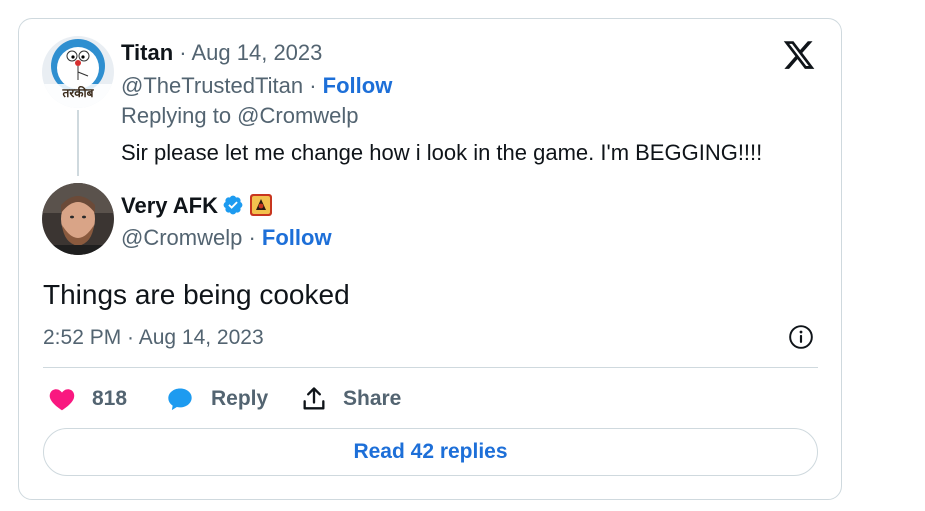  Describe the element at coordinates (240, 116) in the screenshot. I see `replying-to-label: Replying to @Cromwelp` at that location.